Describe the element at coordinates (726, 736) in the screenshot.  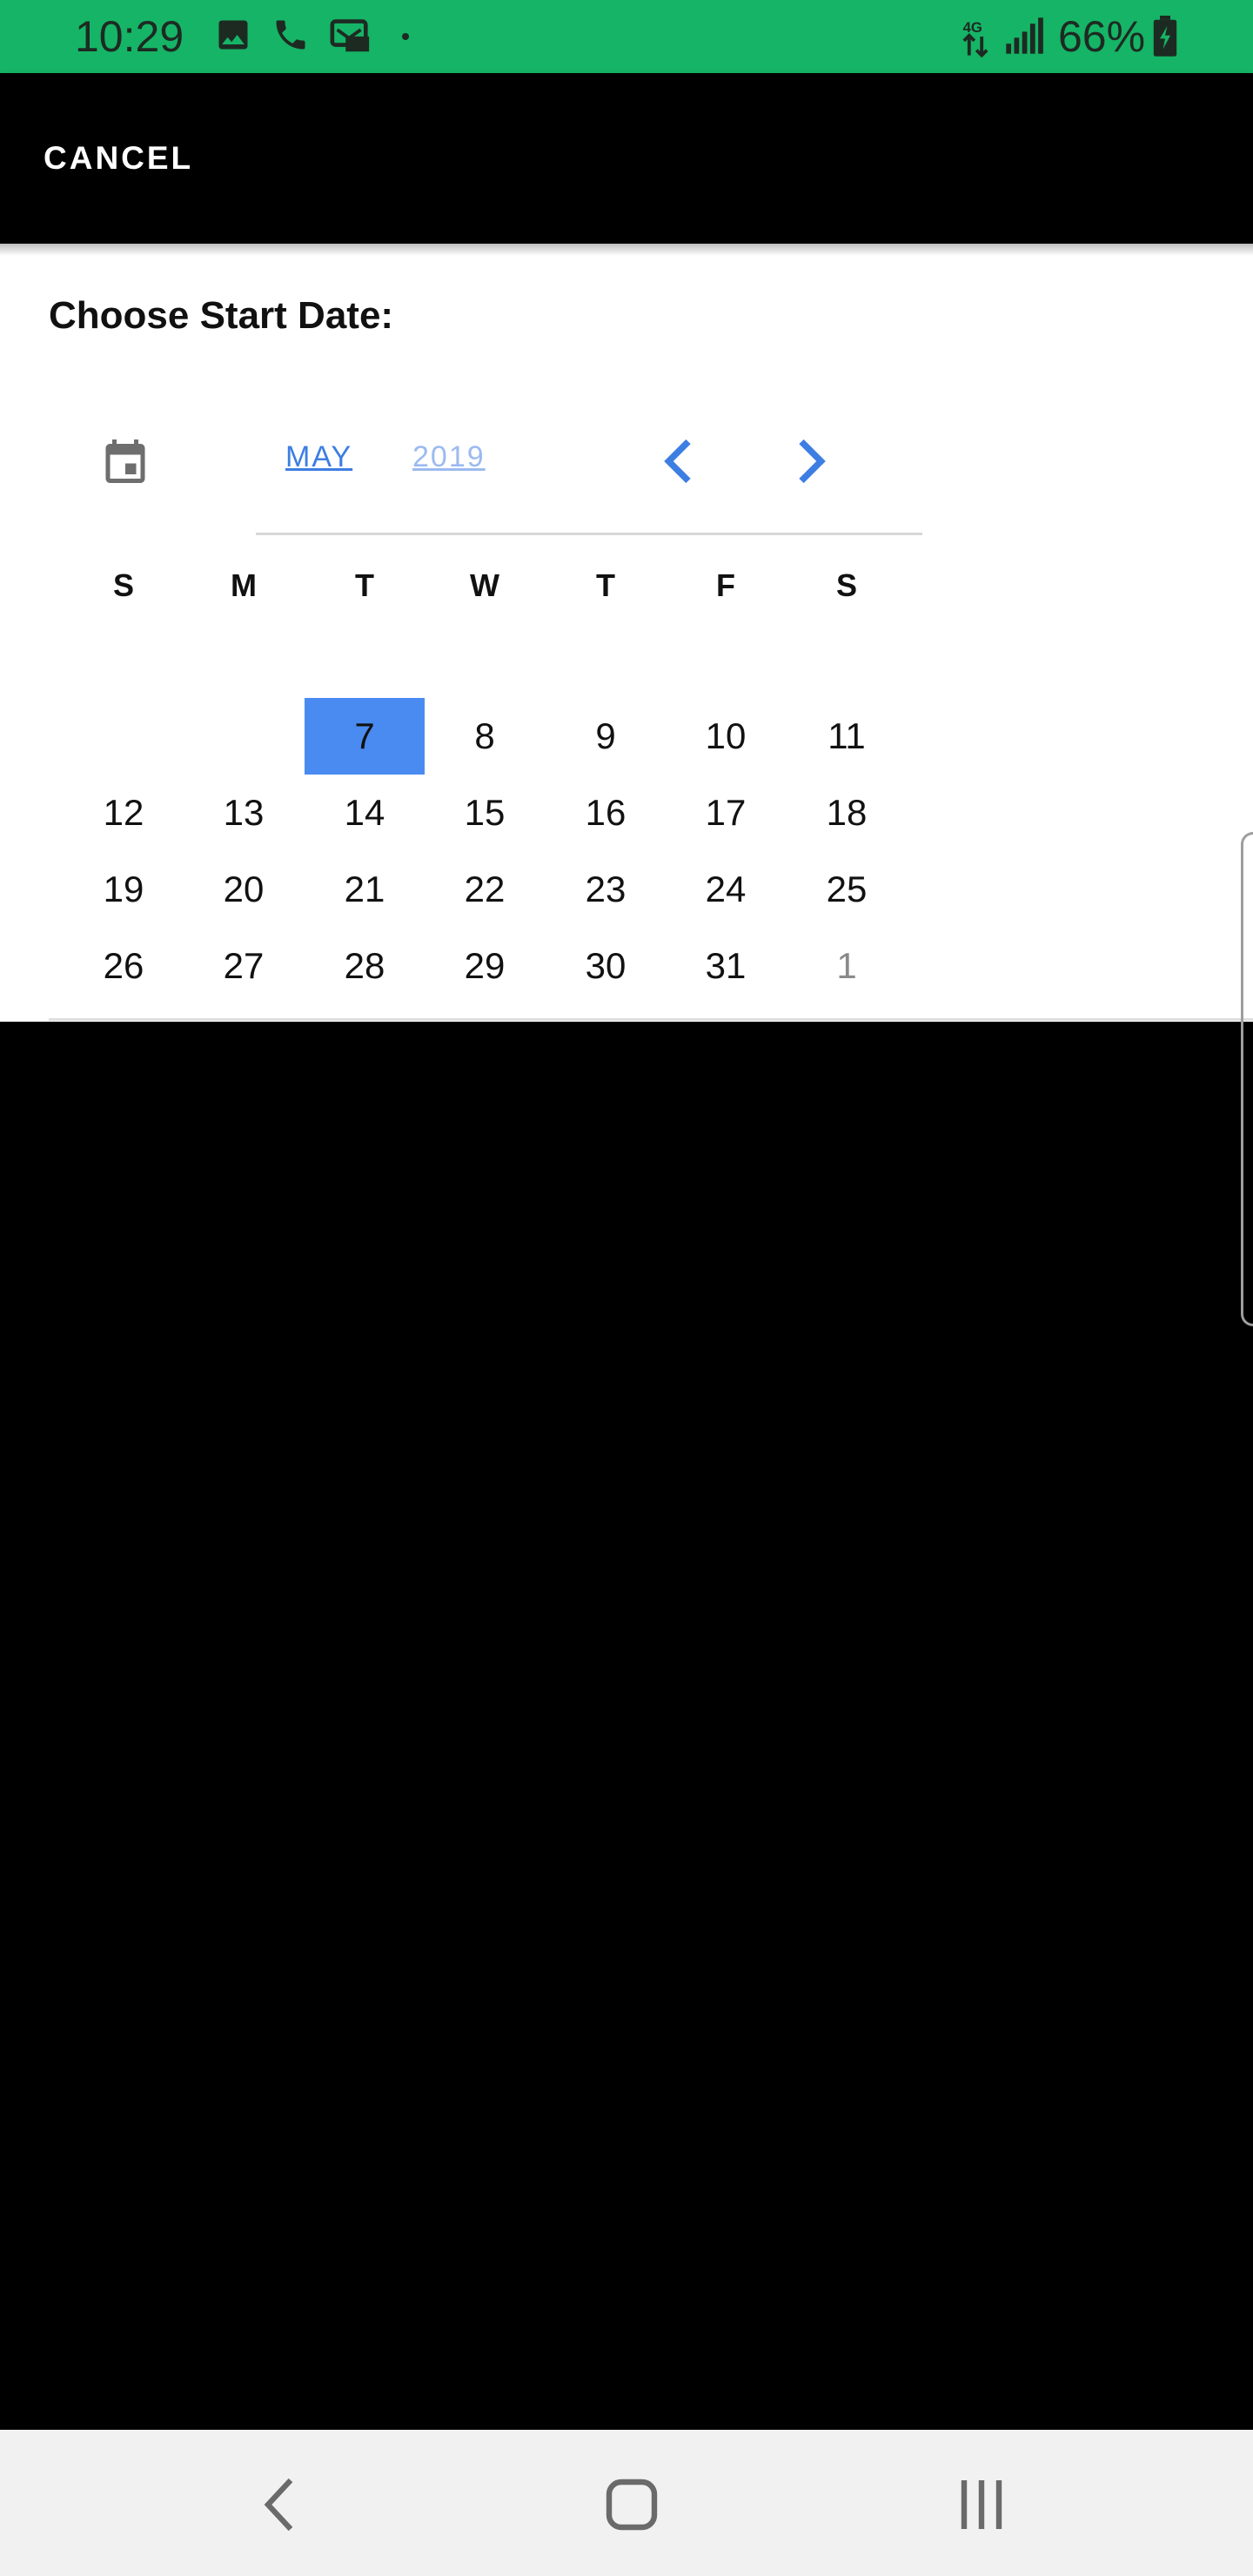
I see `calendar-day: 10` at that location.